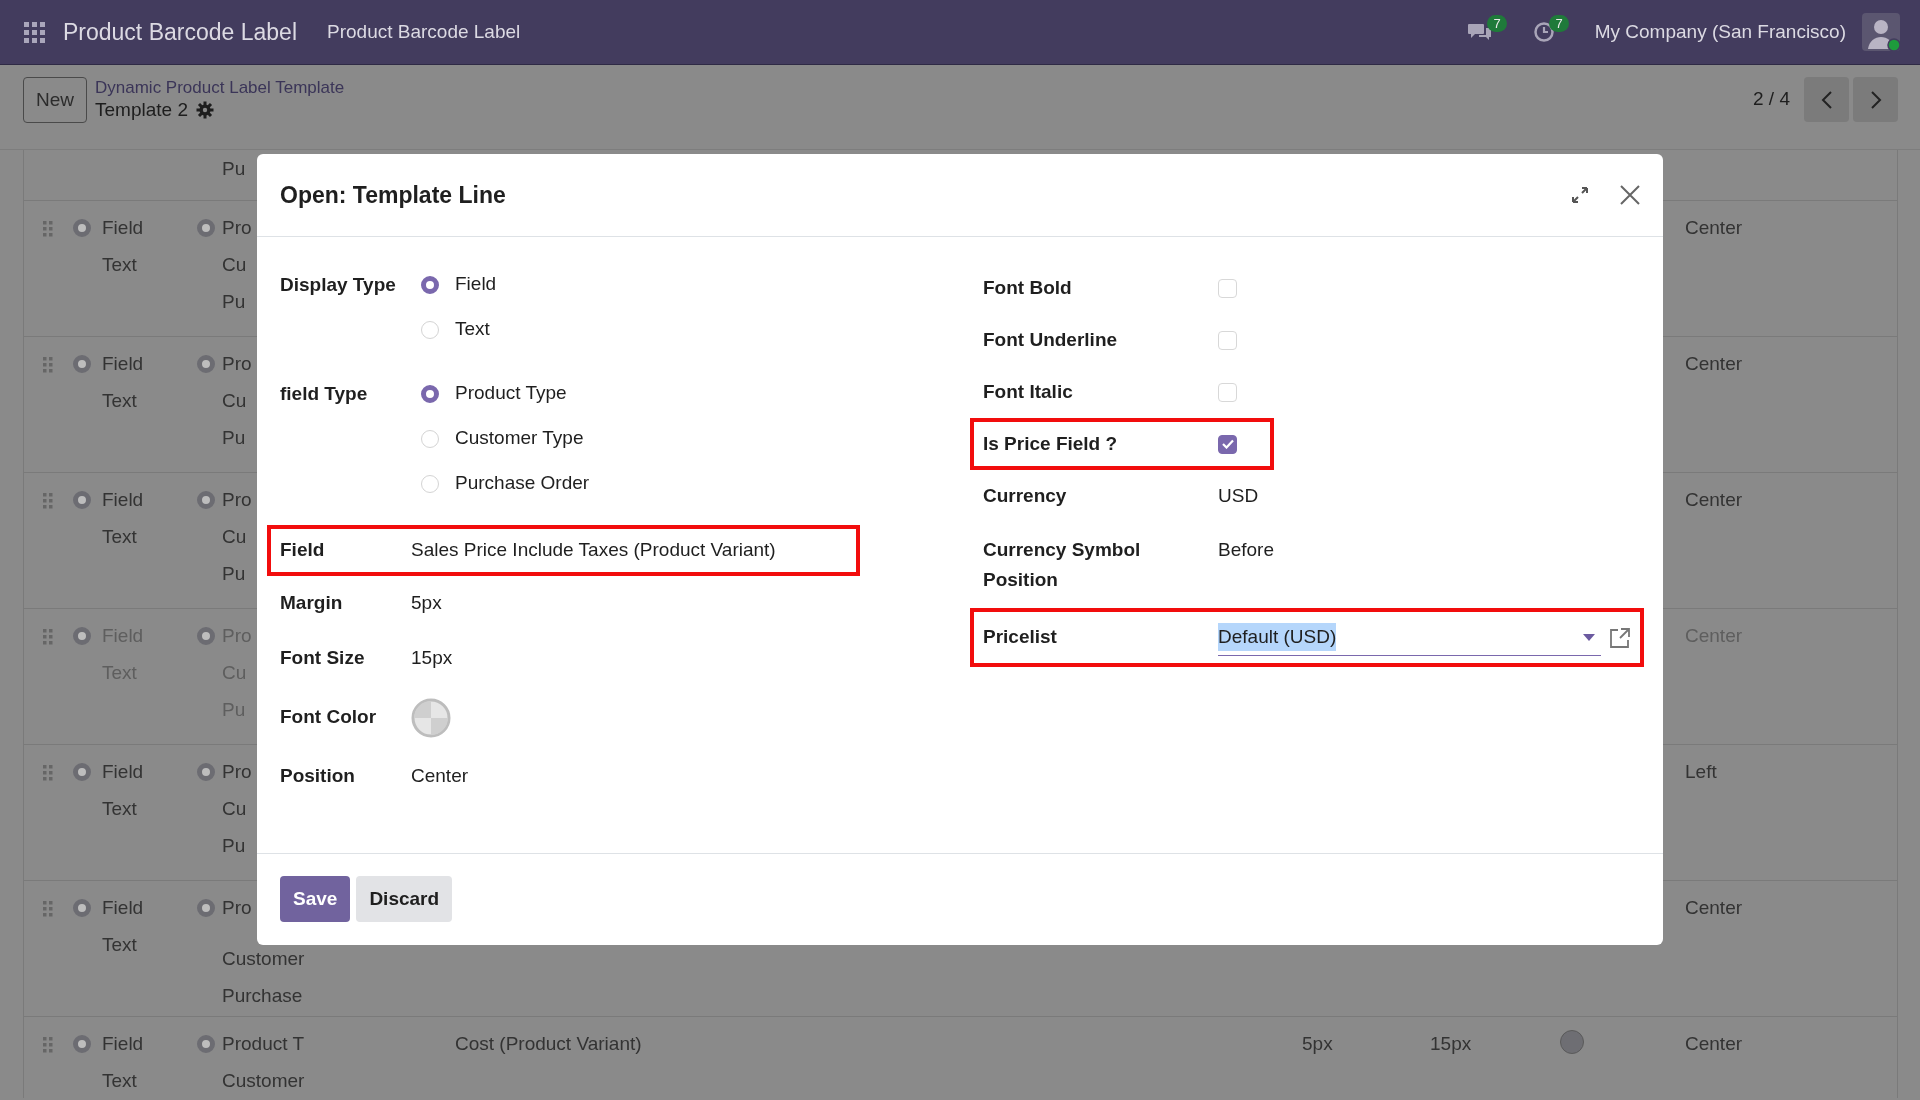 This screenshot has width=1920, height=1100. I want to click on option-label: Purchase Order, so click(522, 483).